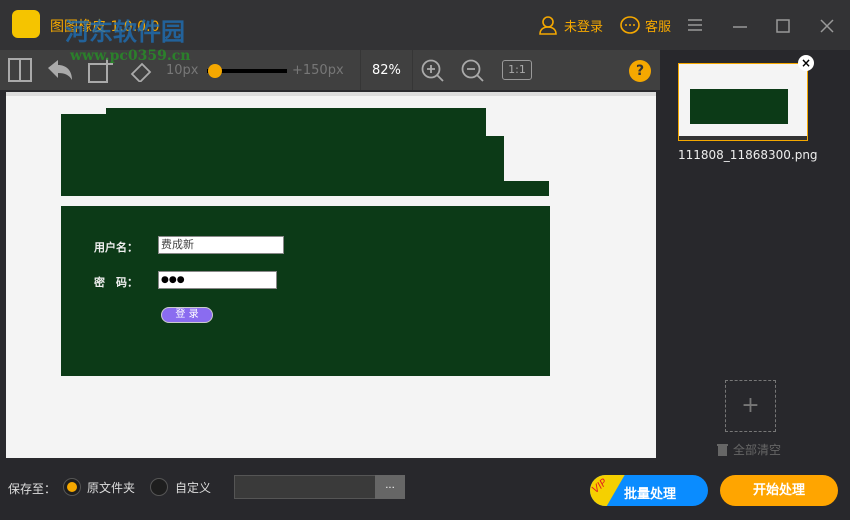  Describe the element at coordinates (783, 26) in the screenshot. I see `maximize-icon` at that location.